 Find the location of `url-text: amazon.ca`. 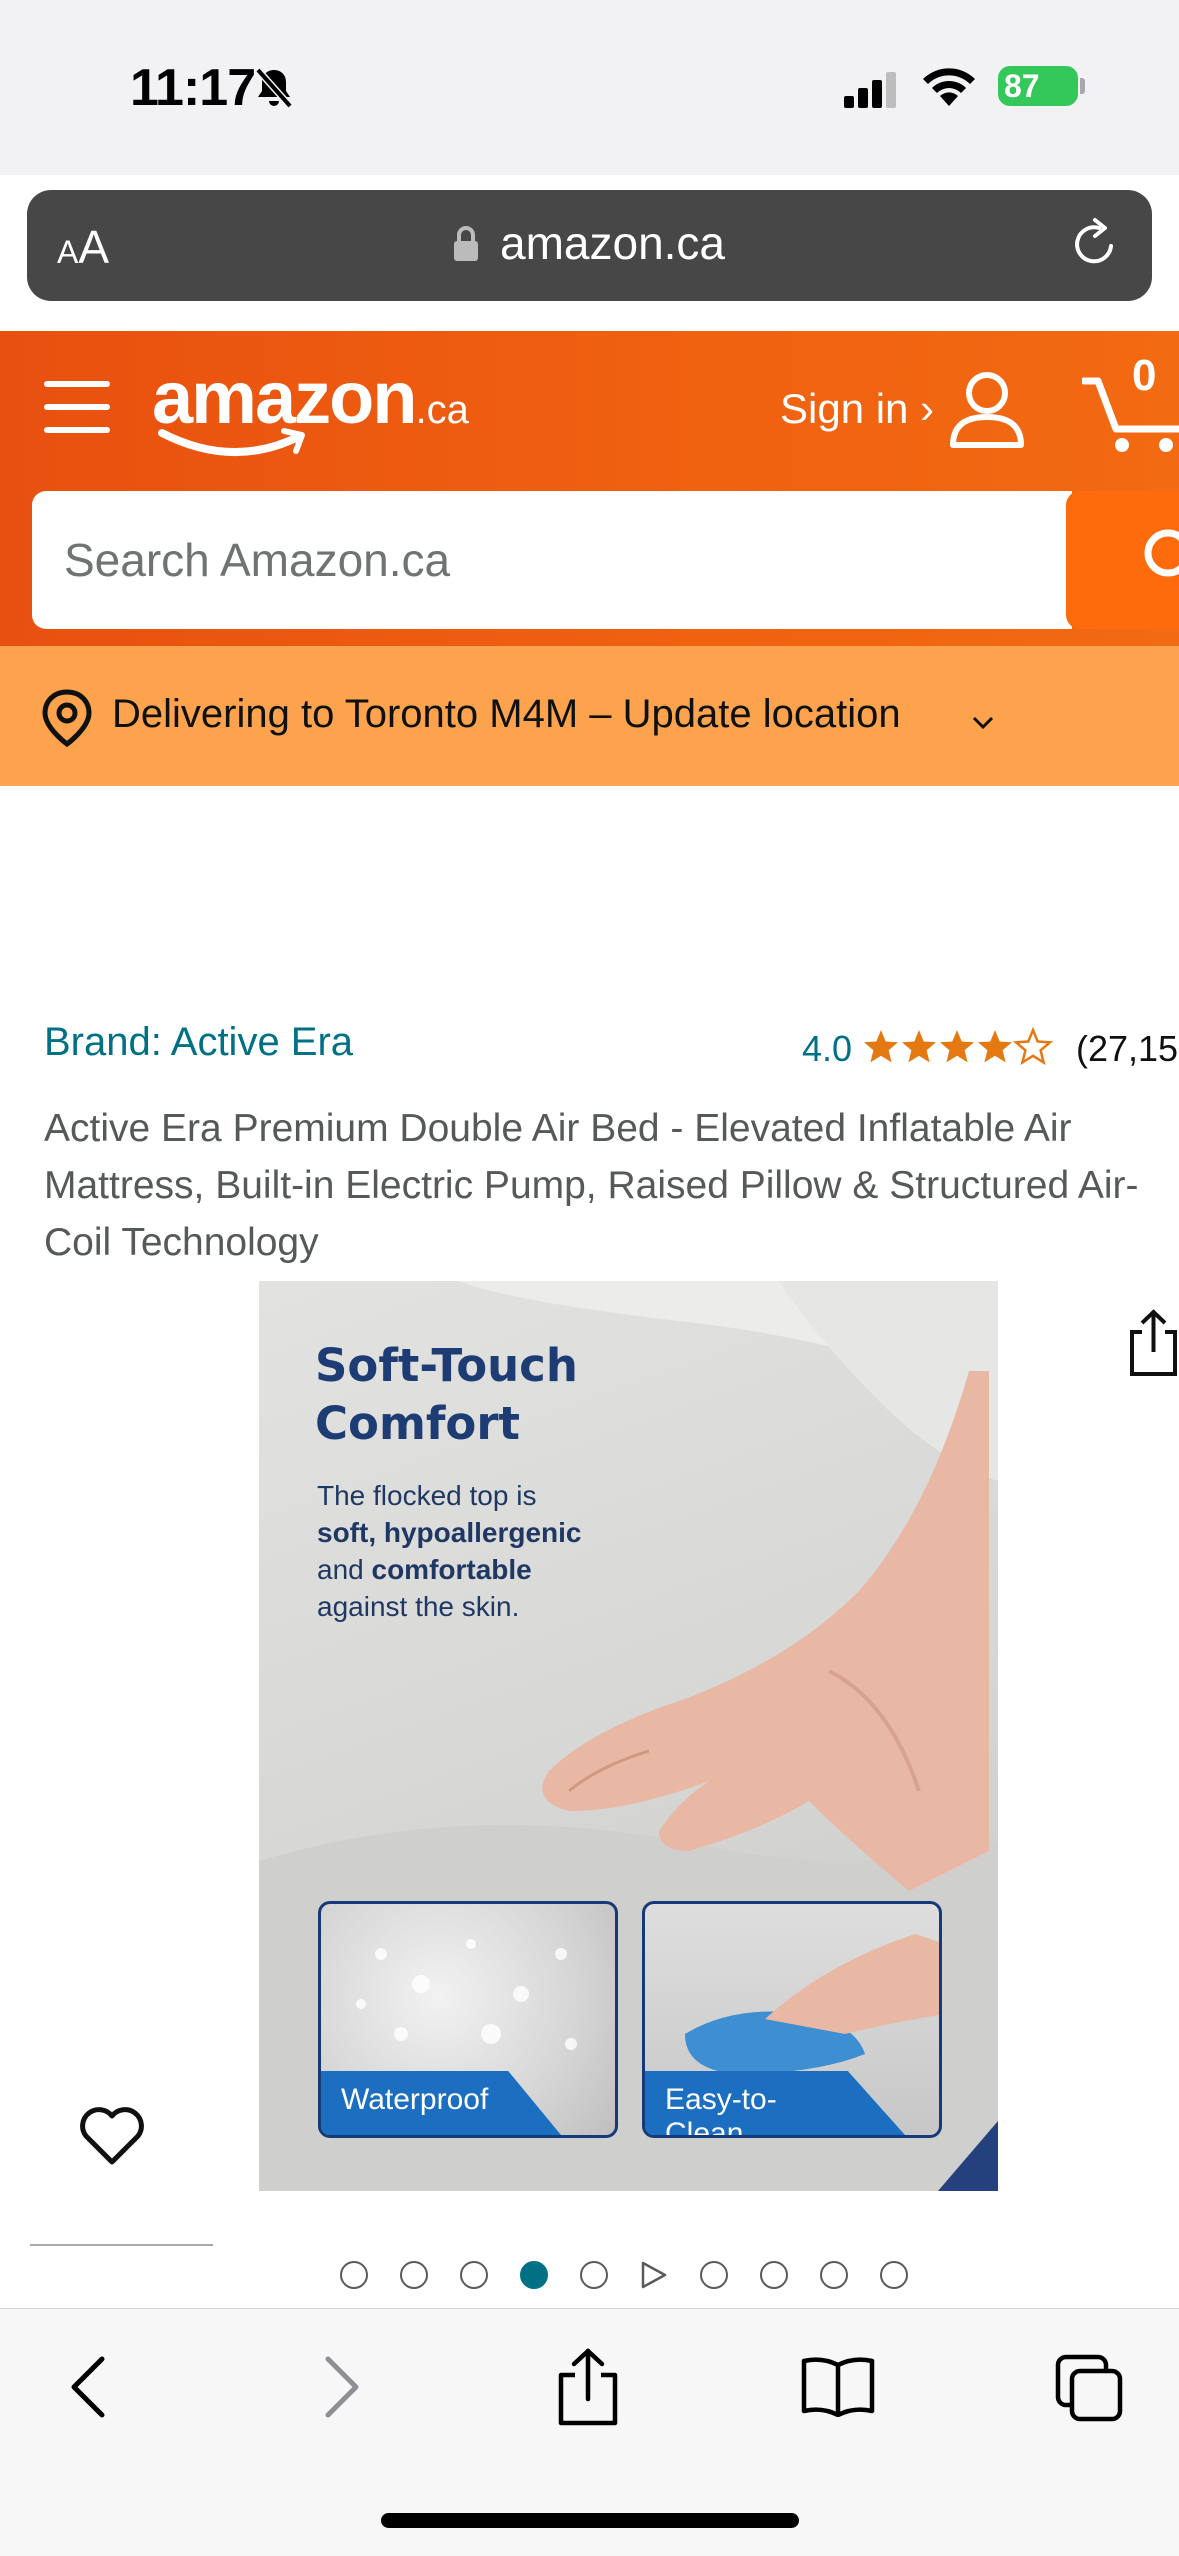

url-text: amazon.ca is located at coordinates (612, 243).